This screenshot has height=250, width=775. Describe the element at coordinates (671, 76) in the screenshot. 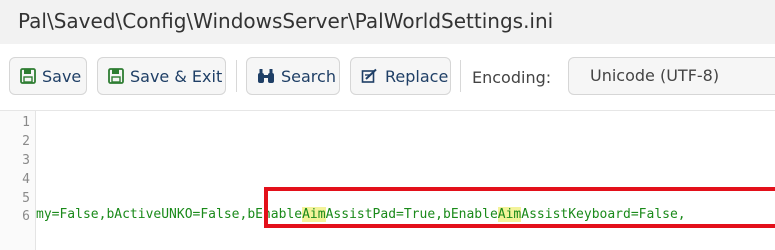

I see `encoding-select: Unicode (UTF-8)` at that location.